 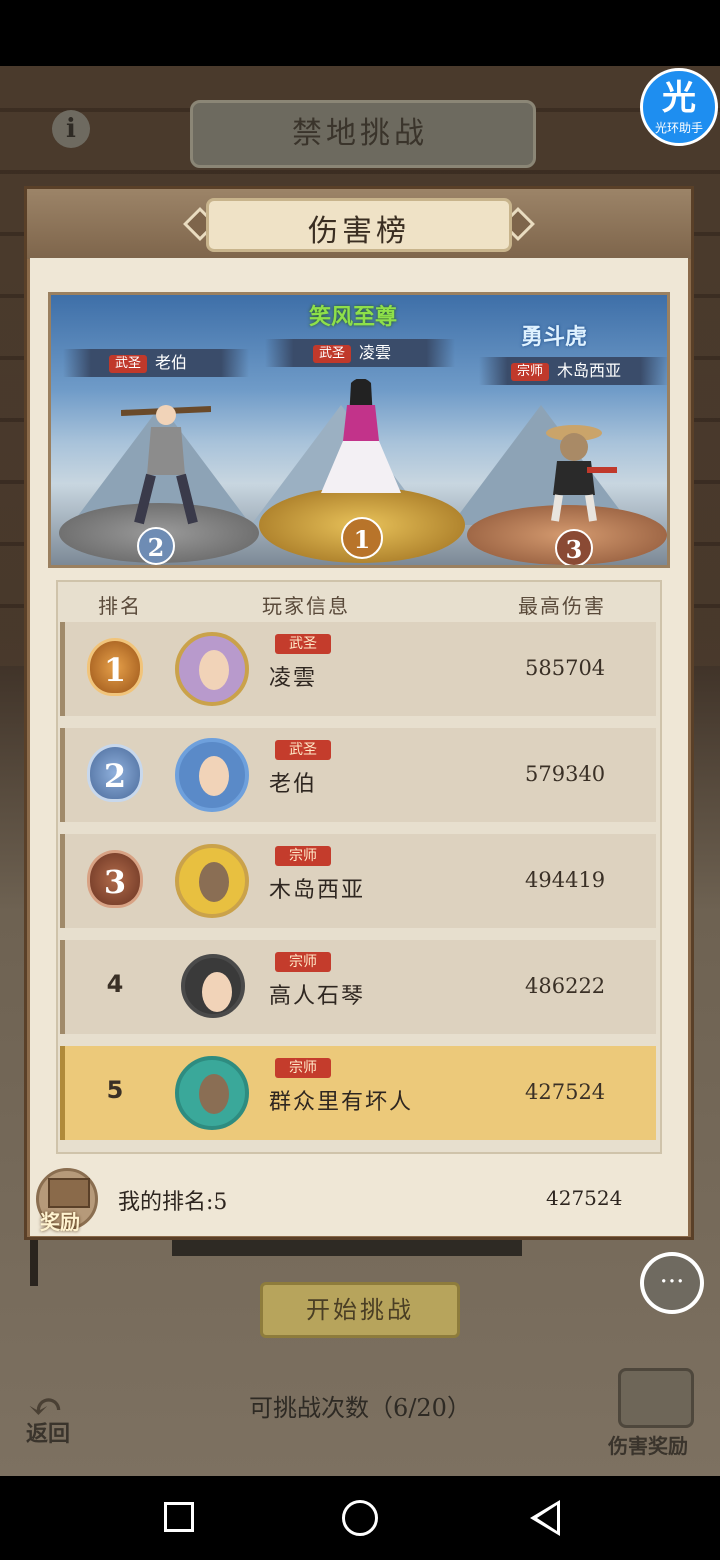 What do you see at coordinates (347, 1248) in the screenshot?
I see `behind-info-strip` at bounding box center [347, 1248].